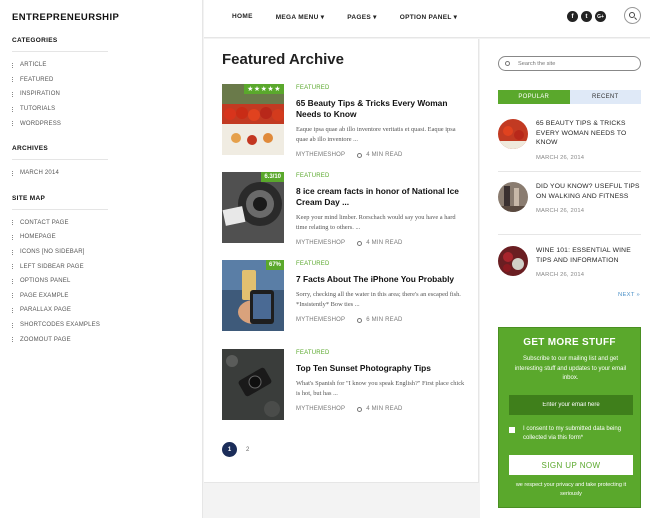 This screenshot has height=518, width=650. Describe the element at coordinates (52, 266) in the screenshot. I see `sitemap-label: LEFT SIDBEAR PAGE` at that location.